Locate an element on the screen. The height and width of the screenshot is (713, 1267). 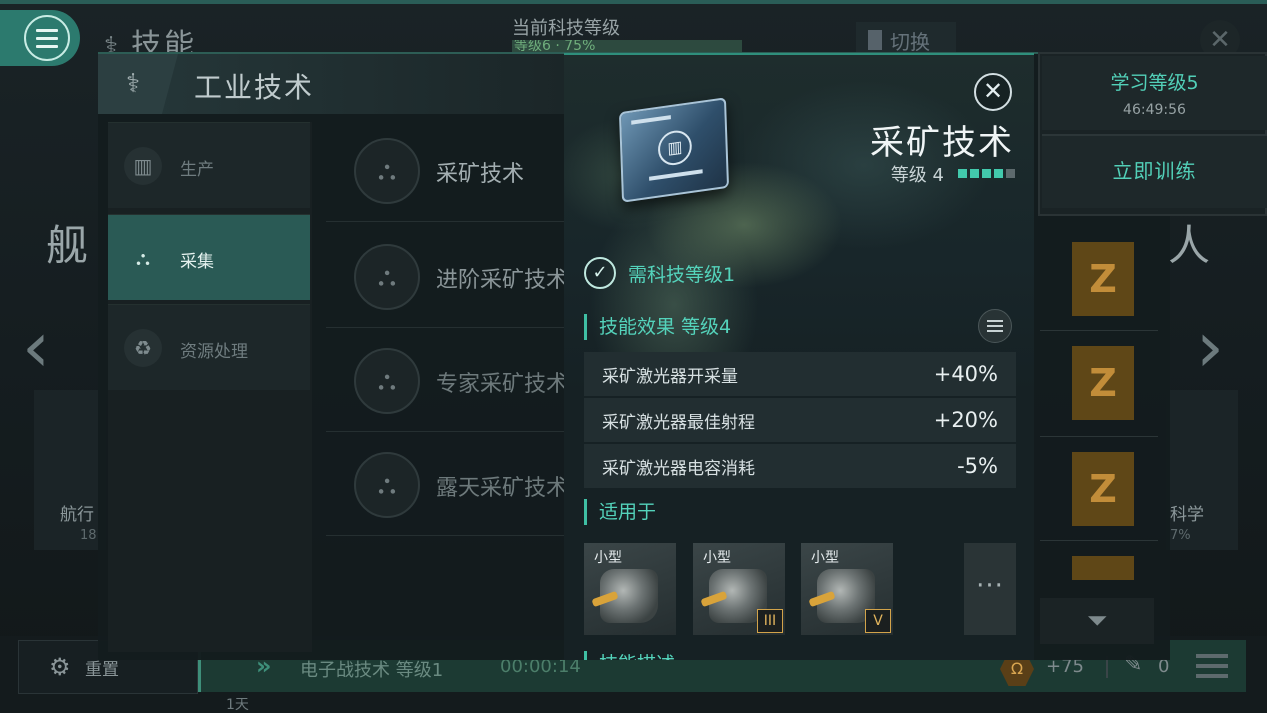
more-ships-button: ··· is located at coordinates (990, 589).